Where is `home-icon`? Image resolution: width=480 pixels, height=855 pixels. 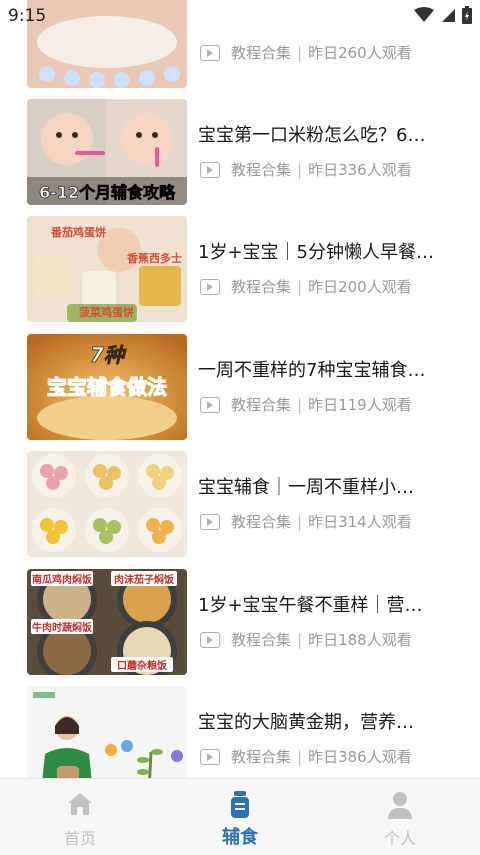 home-icon is located at coordinates (80, 804).